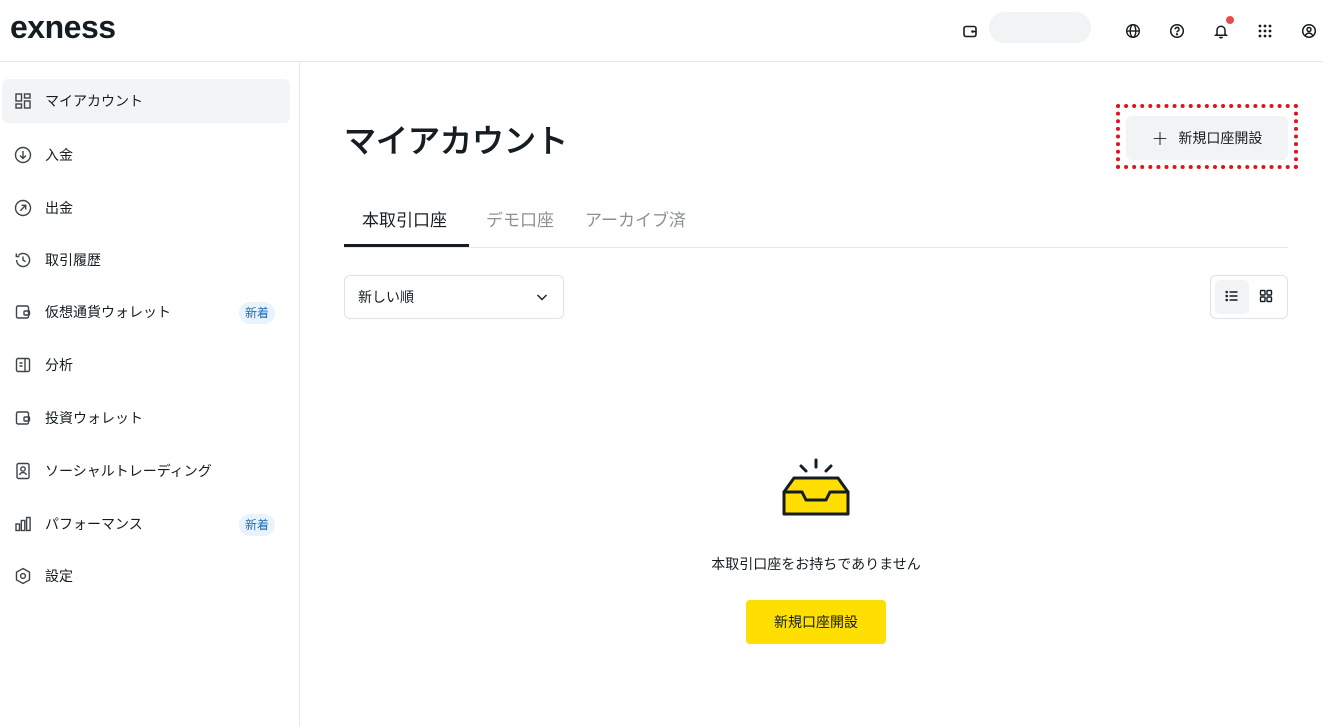 The width and height of the screenshot is (1323, 726). What do you see at coordinates (1133, 31) in the screenshot?
I see `globe-icon` at bounding box center [1133, 31].